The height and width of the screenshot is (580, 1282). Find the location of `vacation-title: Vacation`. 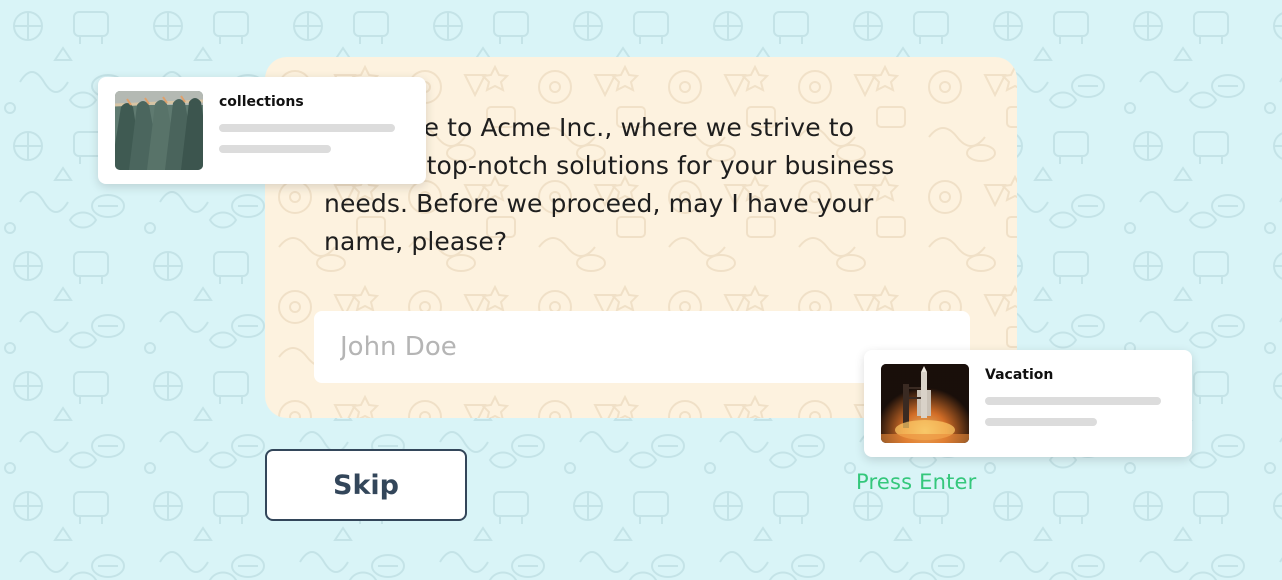

vacation-title: Vacation is located at coordinates (1019, 375).